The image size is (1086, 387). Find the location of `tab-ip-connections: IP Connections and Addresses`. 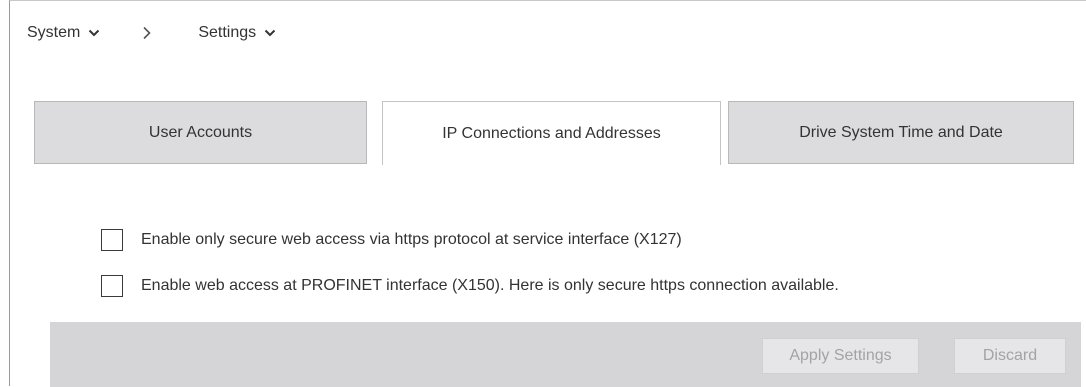

tab-ip-connections: IP Connections and Addresses is located at coordinates (551, 133).